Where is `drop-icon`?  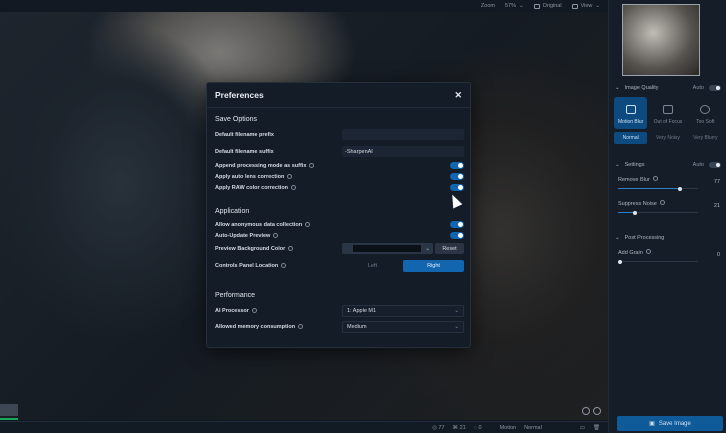 drop-icon is located at coordinates (705, 109).